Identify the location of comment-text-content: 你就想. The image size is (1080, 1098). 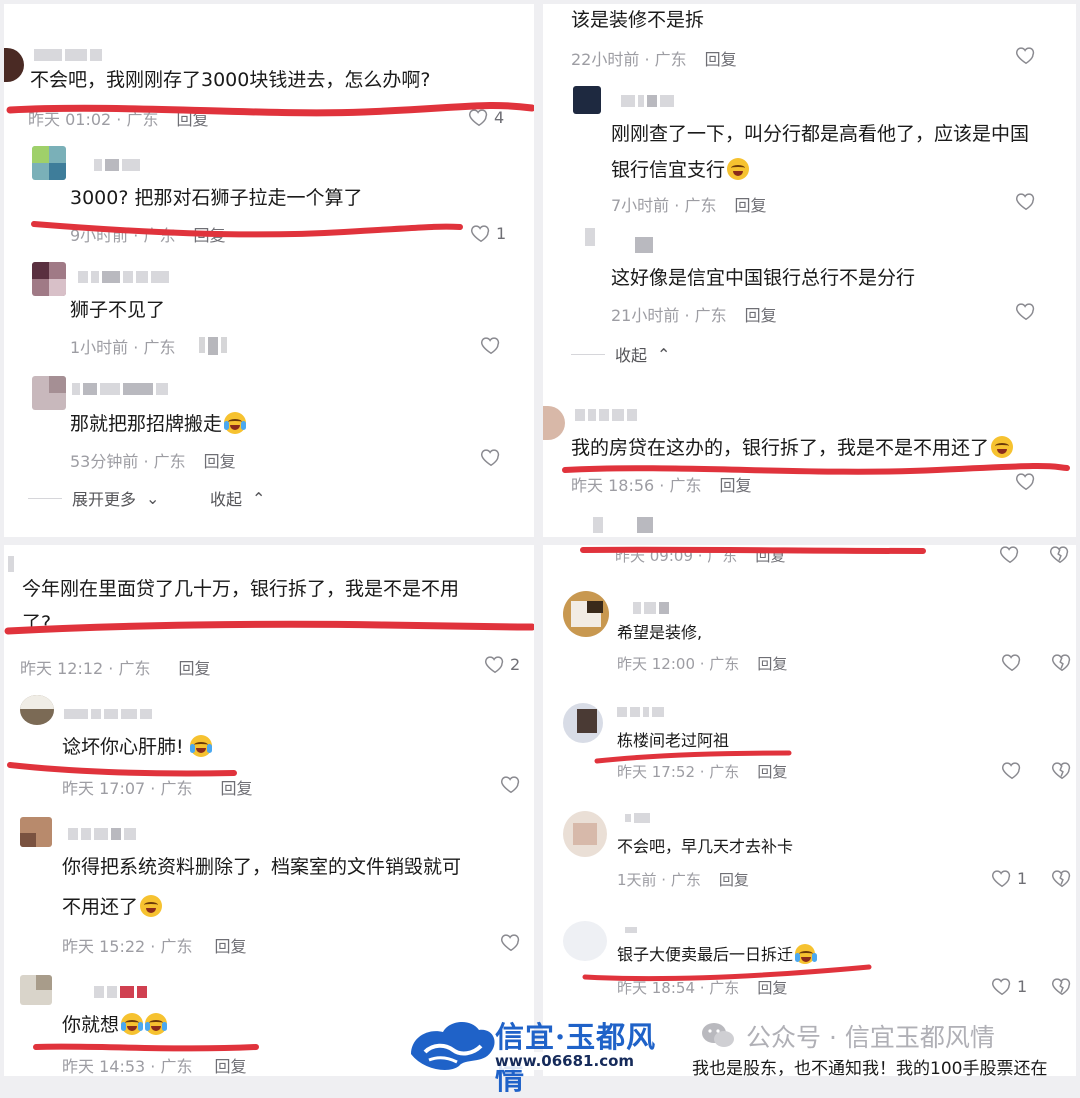
(91, 1025).